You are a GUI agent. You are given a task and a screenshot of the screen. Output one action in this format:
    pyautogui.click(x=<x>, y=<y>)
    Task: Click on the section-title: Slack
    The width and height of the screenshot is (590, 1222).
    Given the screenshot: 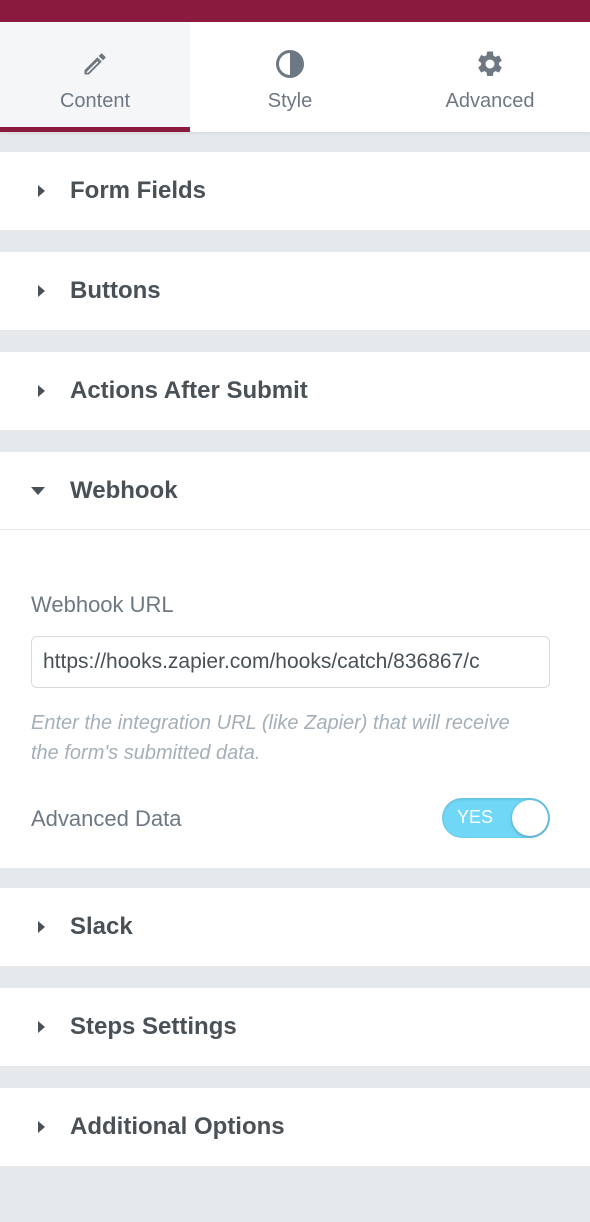 What is the action you would take?
    pyautogui.click(x=101, y=926)
    